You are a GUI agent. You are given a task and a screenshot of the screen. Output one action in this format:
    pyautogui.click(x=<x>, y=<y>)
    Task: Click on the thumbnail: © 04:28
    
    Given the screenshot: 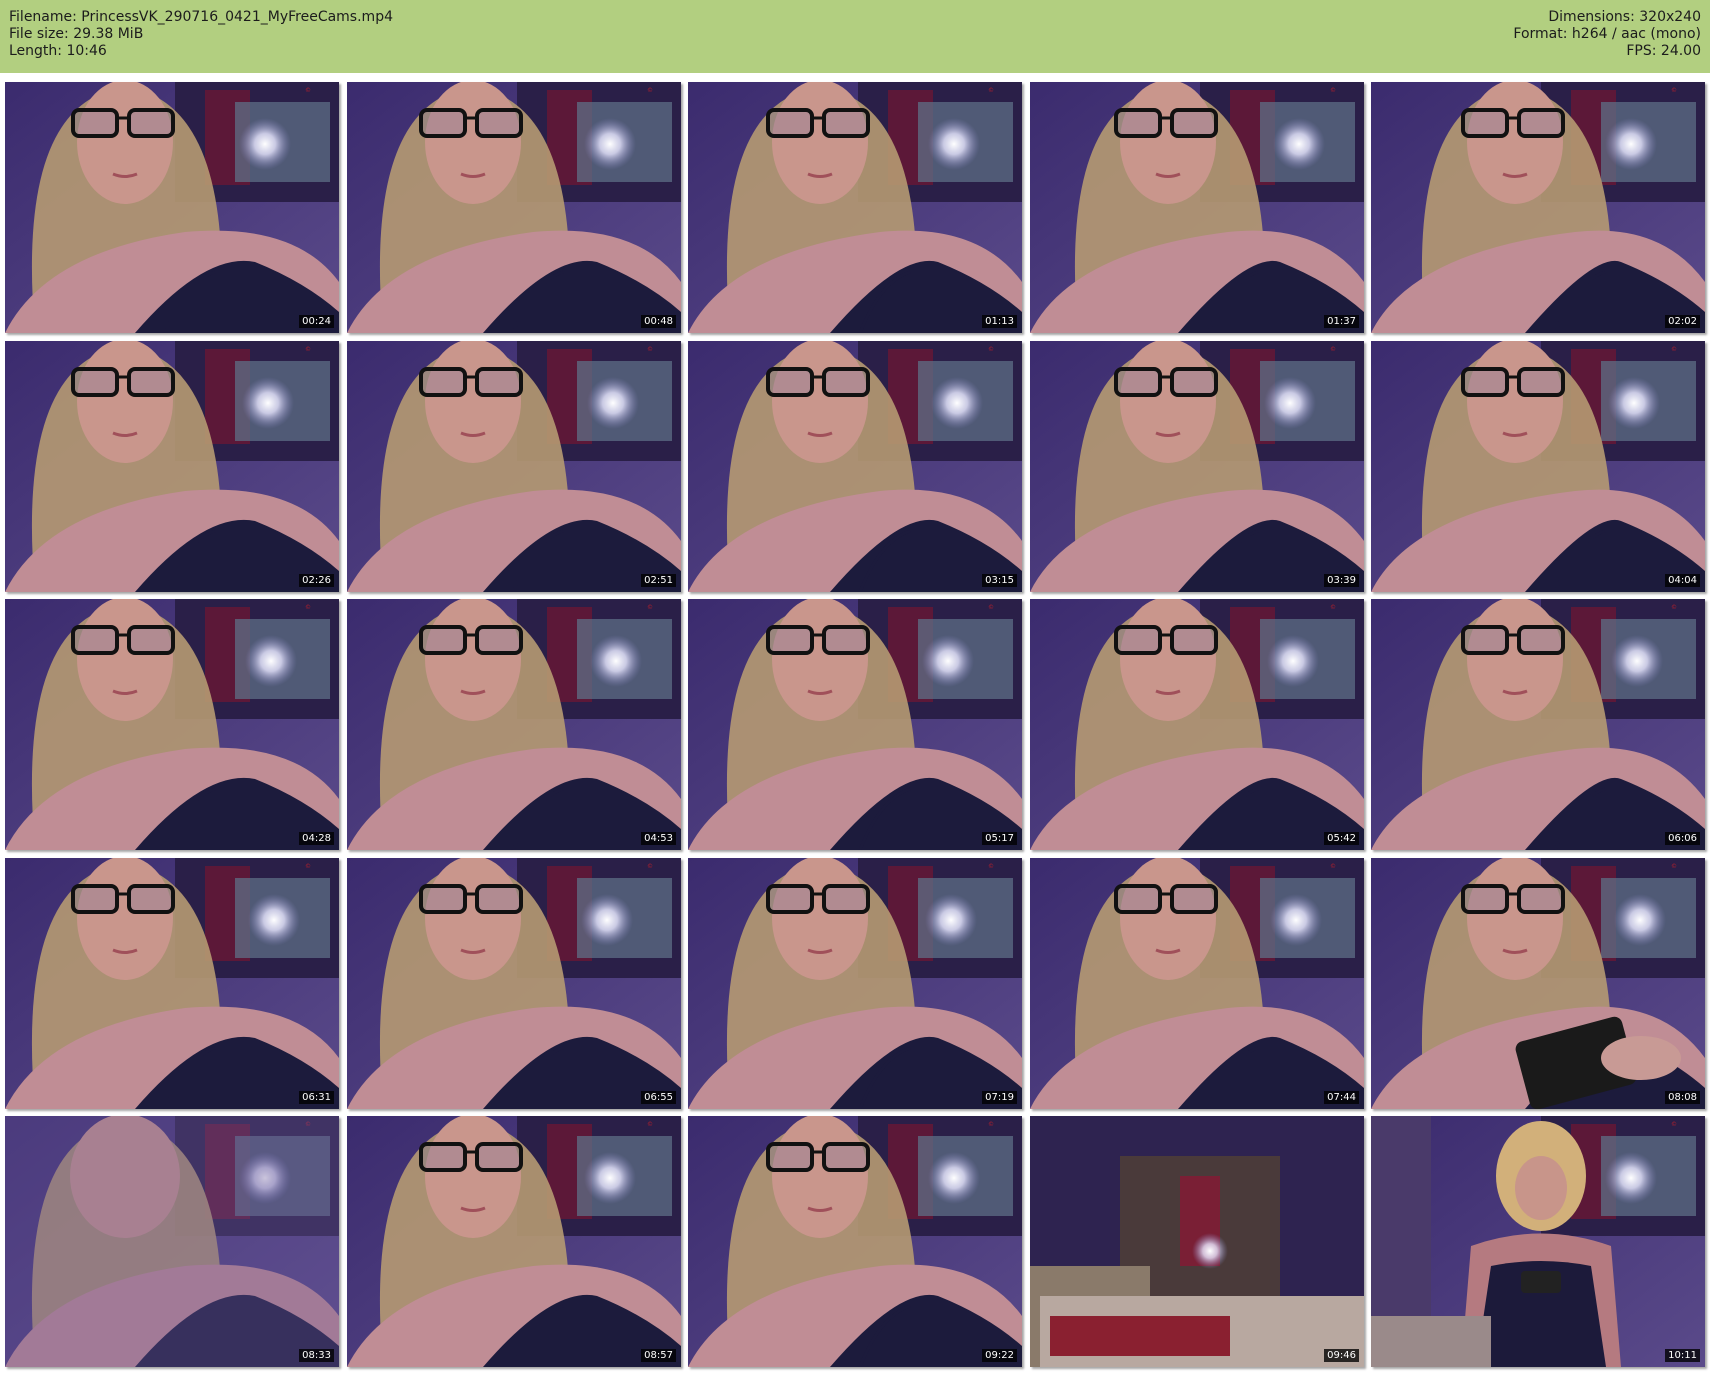 What is the action you would take?
    pyautogui.click(x=172, y=724)
    